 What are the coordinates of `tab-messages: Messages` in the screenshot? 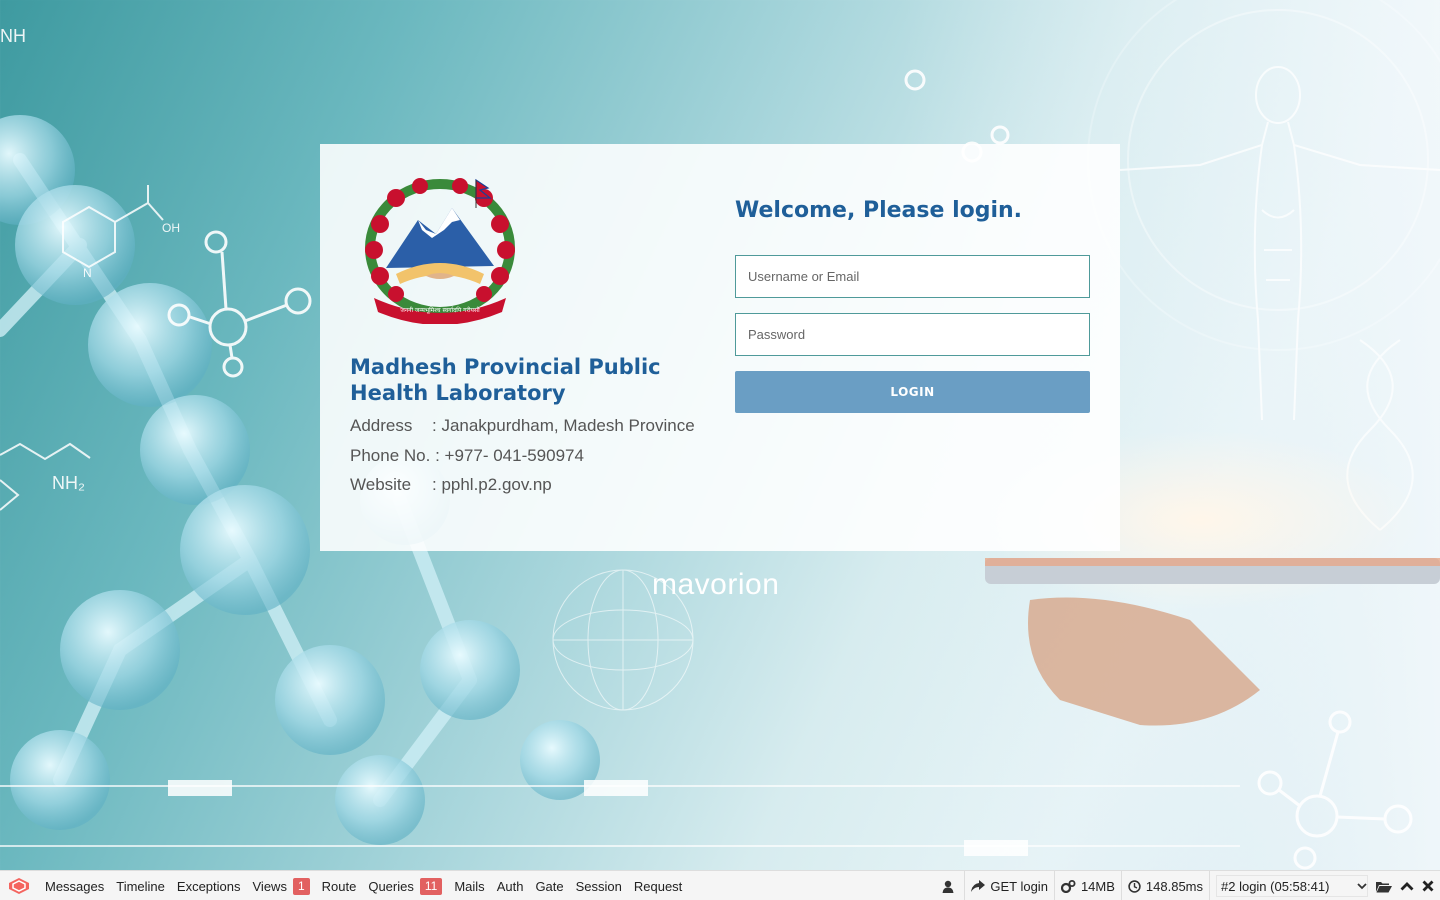 It's located at (74, 885).